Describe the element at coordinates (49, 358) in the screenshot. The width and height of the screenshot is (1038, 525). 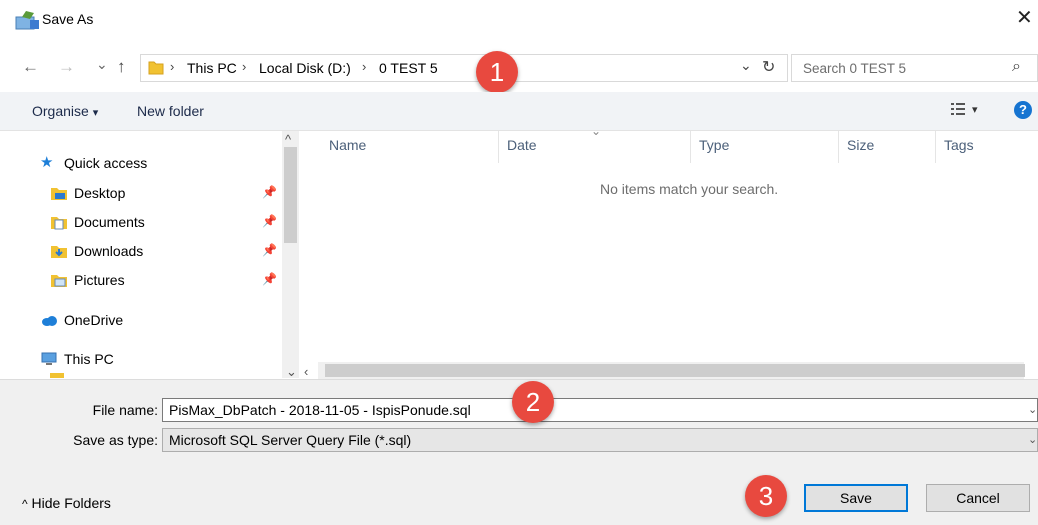
I see `computer-icon` at that location.